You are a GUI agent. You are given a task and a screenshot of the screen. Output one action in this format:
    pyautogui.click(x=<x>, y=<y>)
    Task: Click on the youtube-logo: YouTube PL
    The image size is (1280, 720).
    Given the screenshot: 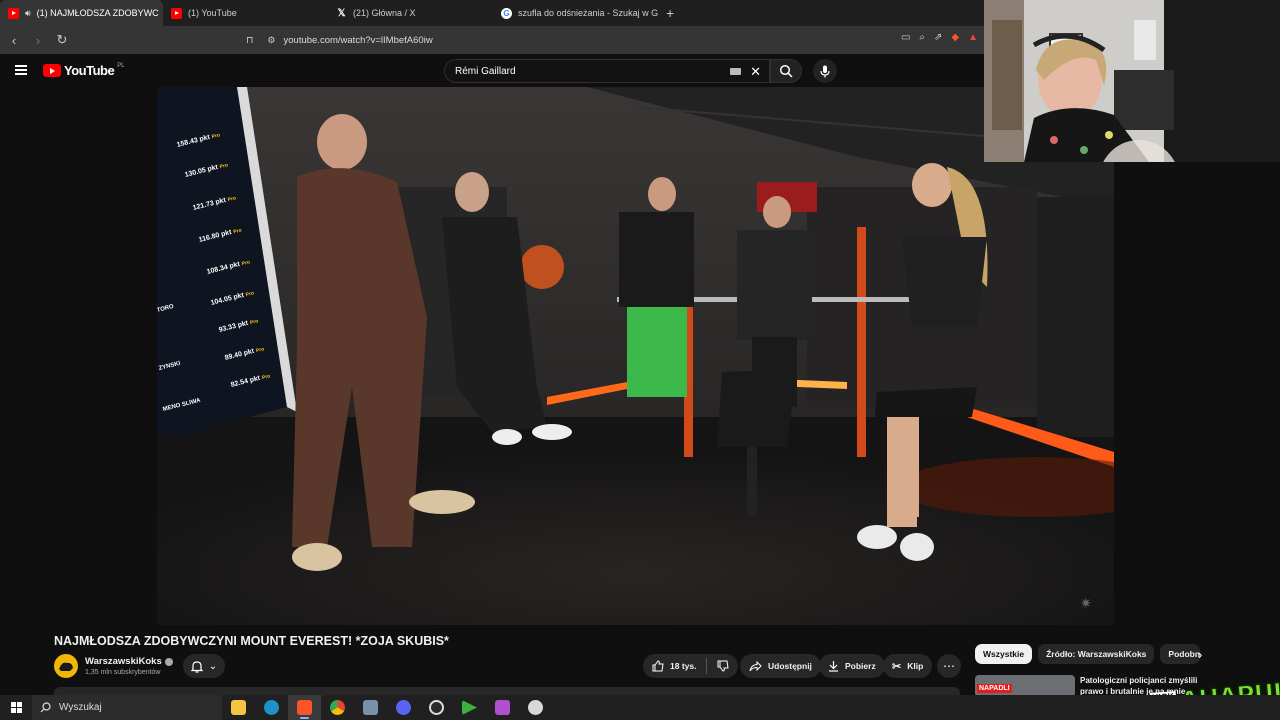 What is the action you would take?
    pyautogui.click(x=84, y=70)
    